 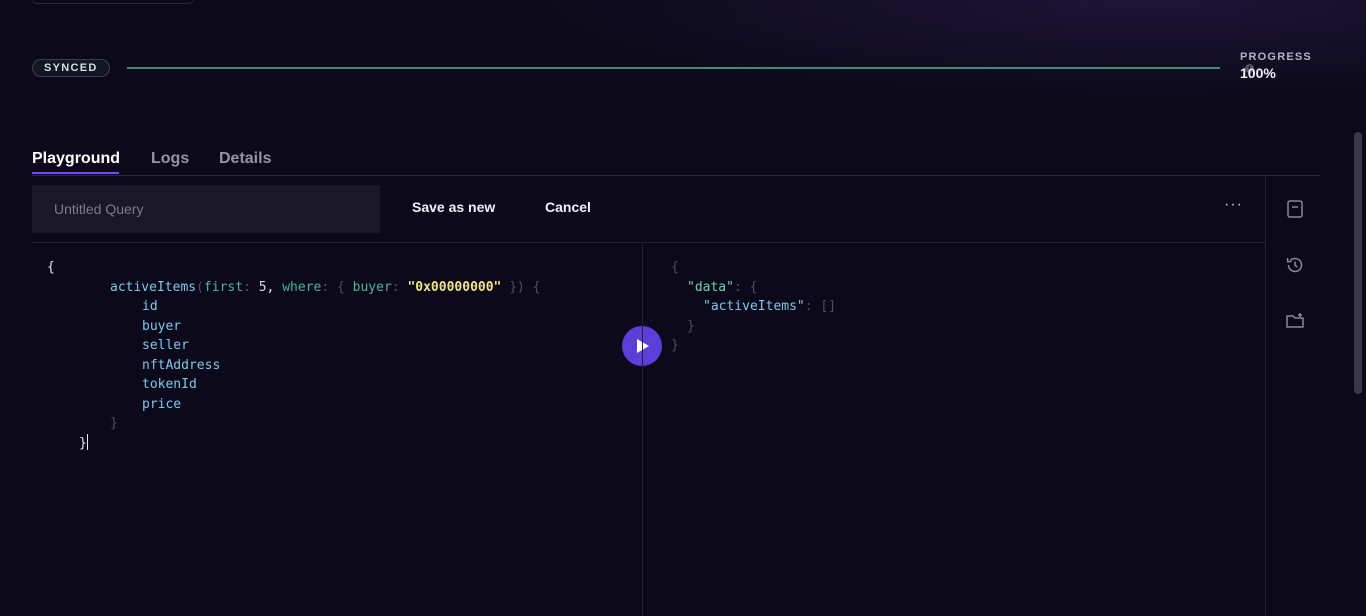 I want to click on tab-logs: Logs, so click(x=170, y=159).